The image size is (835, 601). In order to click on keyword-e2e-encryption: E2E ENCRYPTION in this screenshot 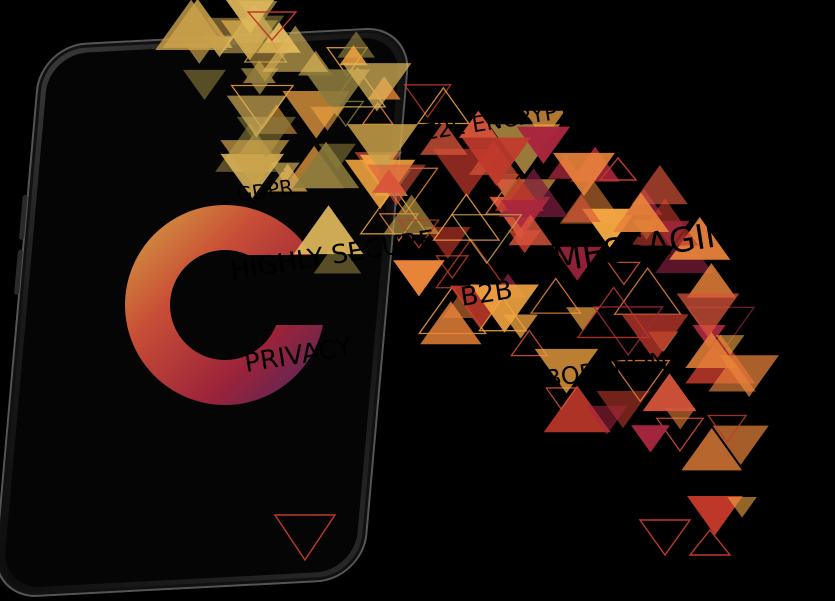, I will do `click(517, 119)`.